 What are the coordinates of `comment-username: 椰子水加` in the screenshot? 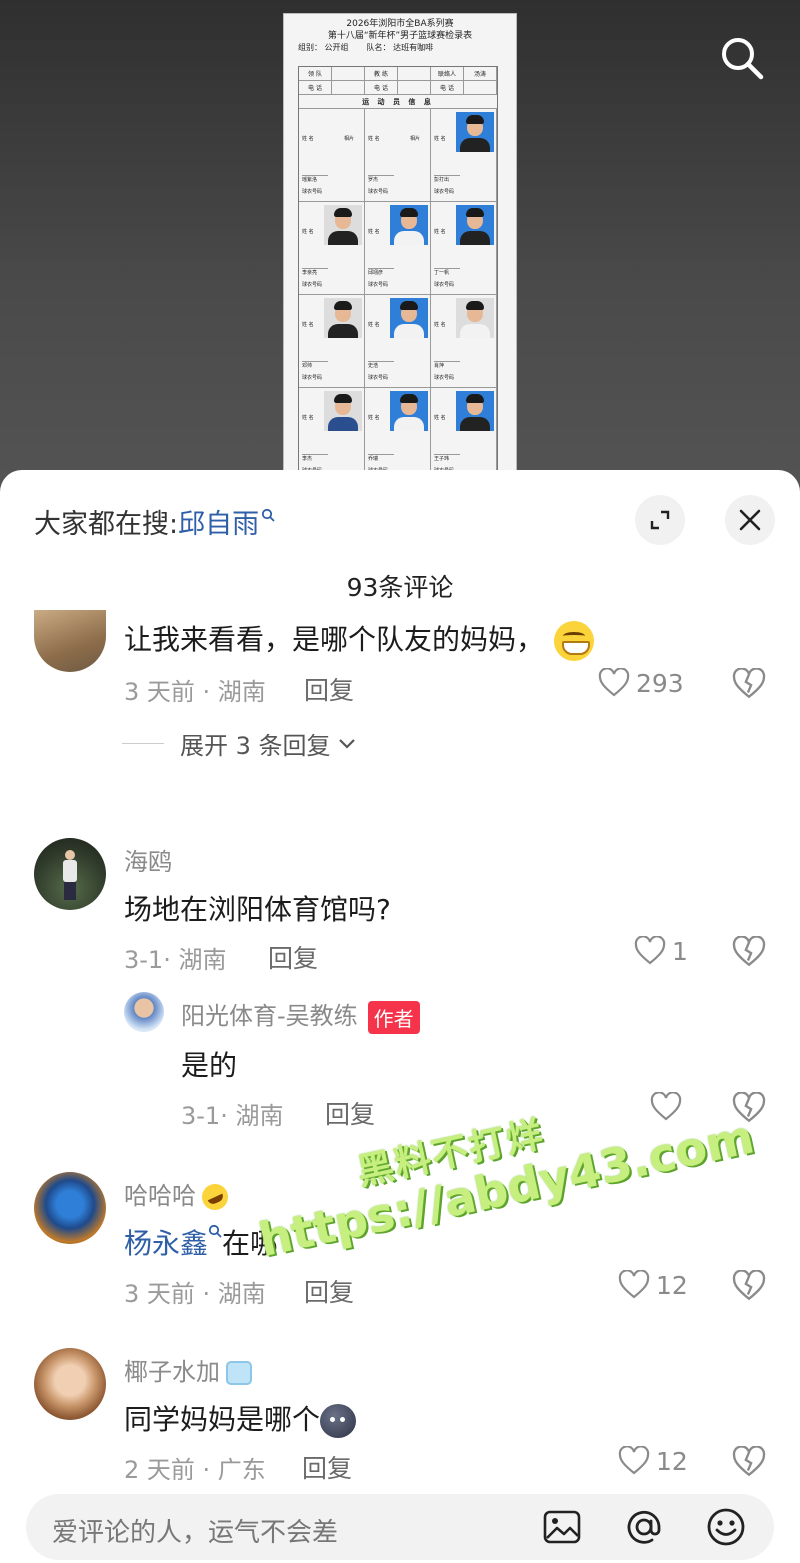 It's located at (188, 1369).